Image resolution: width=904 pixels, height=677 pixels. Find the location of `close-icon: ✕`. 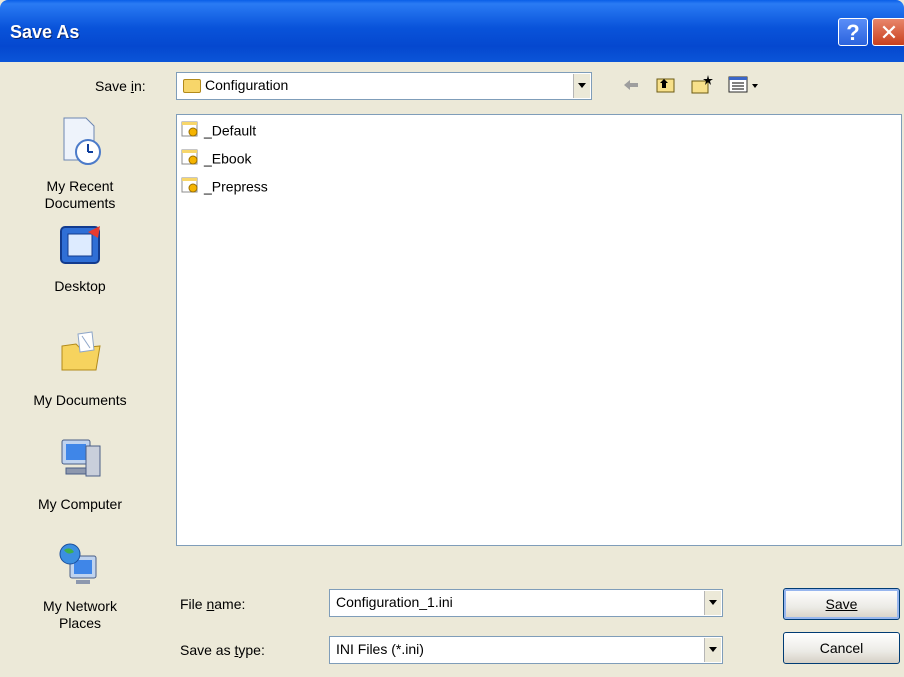

close-icon: ✕ is located at coordinates (889, 32).